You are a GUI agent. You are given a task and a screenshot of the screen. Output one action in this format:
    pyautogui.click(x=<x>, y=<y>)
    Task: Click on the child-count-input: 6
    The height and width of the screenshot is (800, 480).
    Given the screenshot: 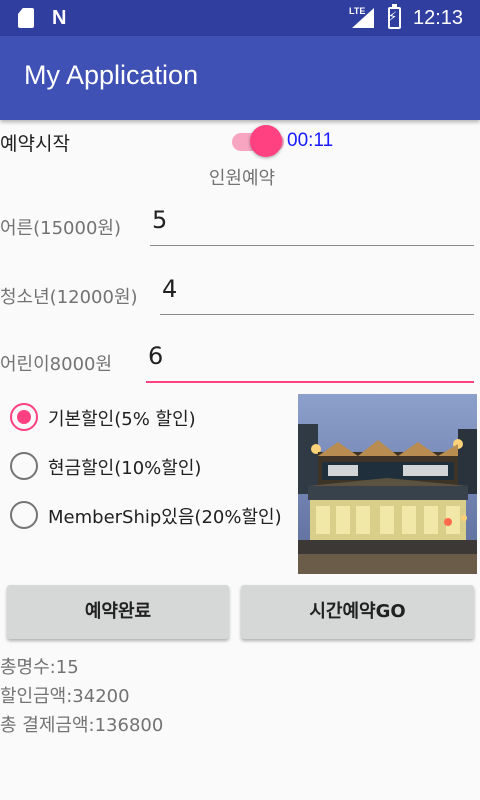 What is the action you would take?
    pyautogui.click(x=310, y=362)
    